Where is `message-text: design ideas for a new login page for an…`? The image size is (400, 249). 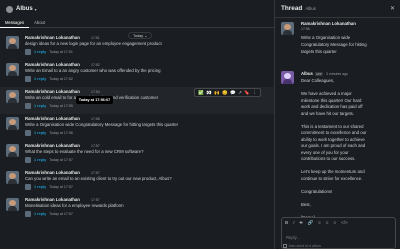
message-text: design ideas for a new login page for an… is located at coordinates (93, 43).